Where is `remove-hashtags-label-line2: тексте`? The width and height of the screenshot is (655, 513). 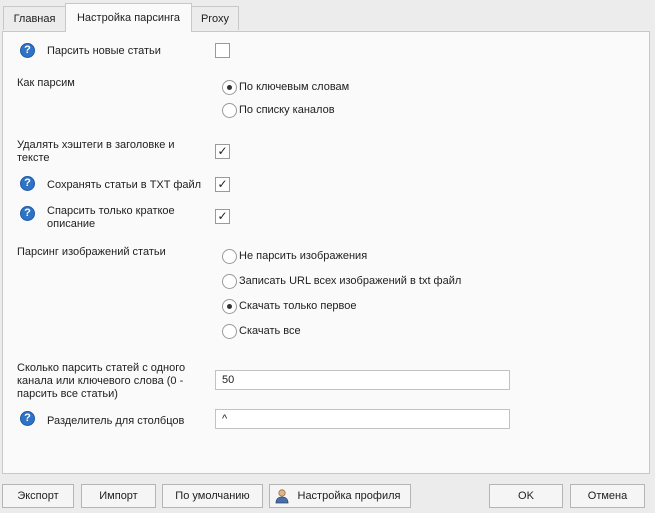 remove-hashtags-label-line2: тексте is located at coordinates (33, 158).